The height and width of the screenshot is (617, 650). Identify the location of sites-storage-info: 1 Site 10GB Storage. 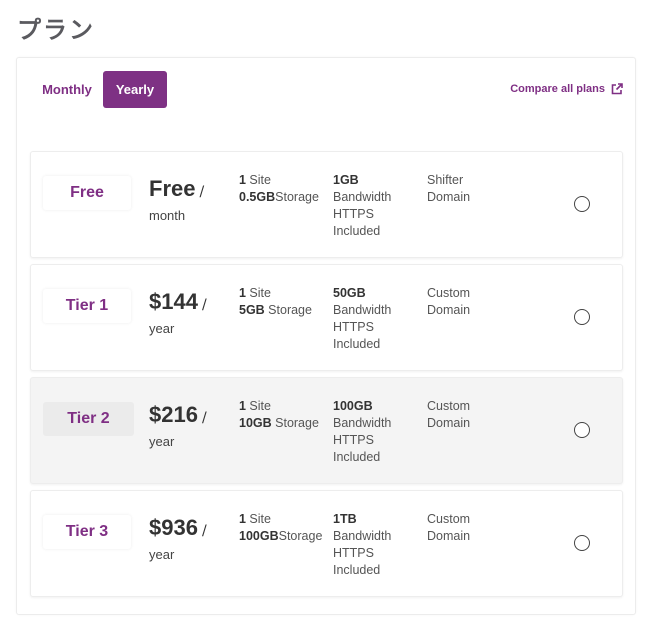
(283, 415).